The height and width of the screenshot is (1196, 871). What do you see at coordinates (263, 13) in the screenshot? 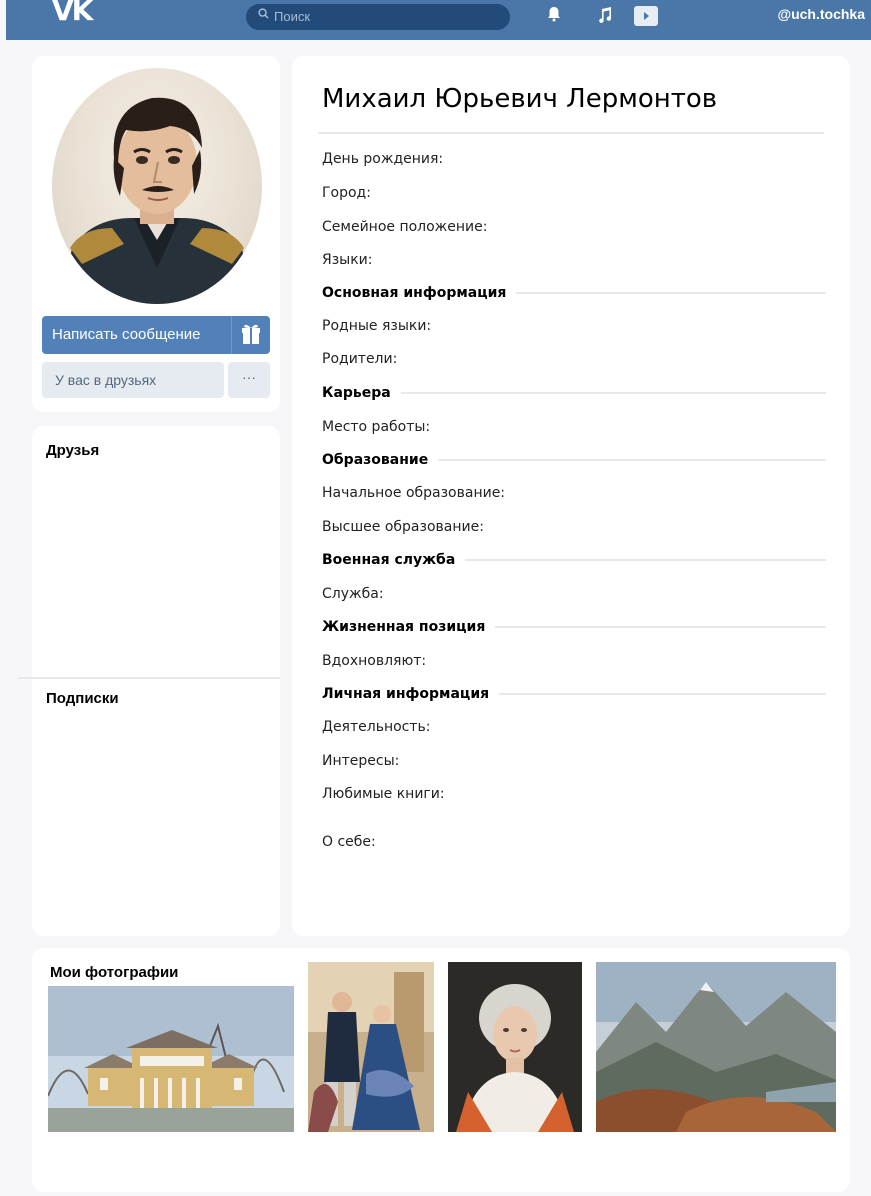
I see `search-icon` at bounding box center [263, 13].